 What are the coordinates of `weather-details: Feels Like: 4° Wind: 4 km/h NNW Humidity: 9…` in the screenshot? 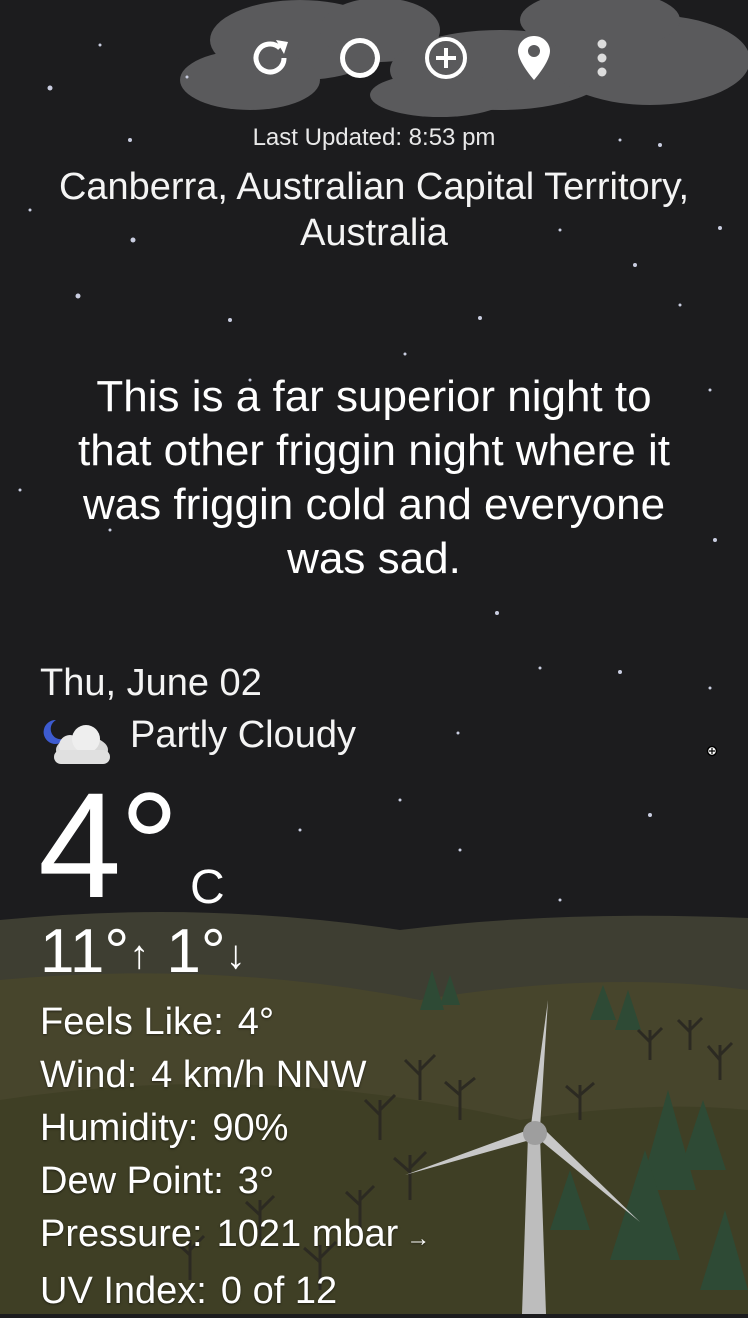 It's located at (235, 1157).